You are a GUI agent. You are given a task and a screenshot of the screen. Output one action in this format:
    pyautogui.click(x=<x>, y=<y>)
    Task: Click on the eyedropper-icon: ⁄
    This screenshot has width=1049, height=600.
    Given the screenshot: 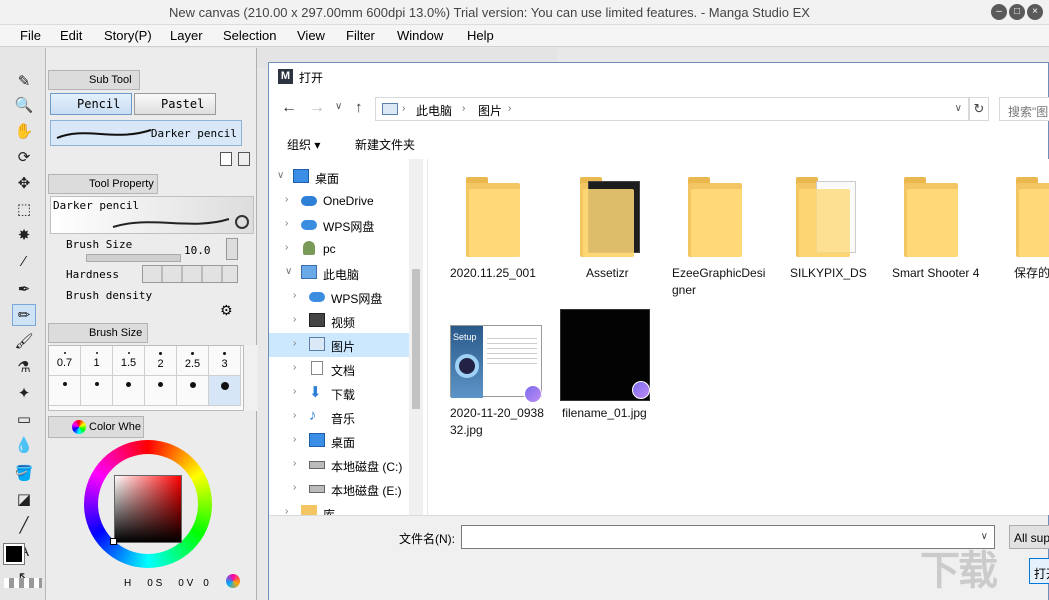 What is the action you would take?
    pyautogui.click(x=24, y=261)
    